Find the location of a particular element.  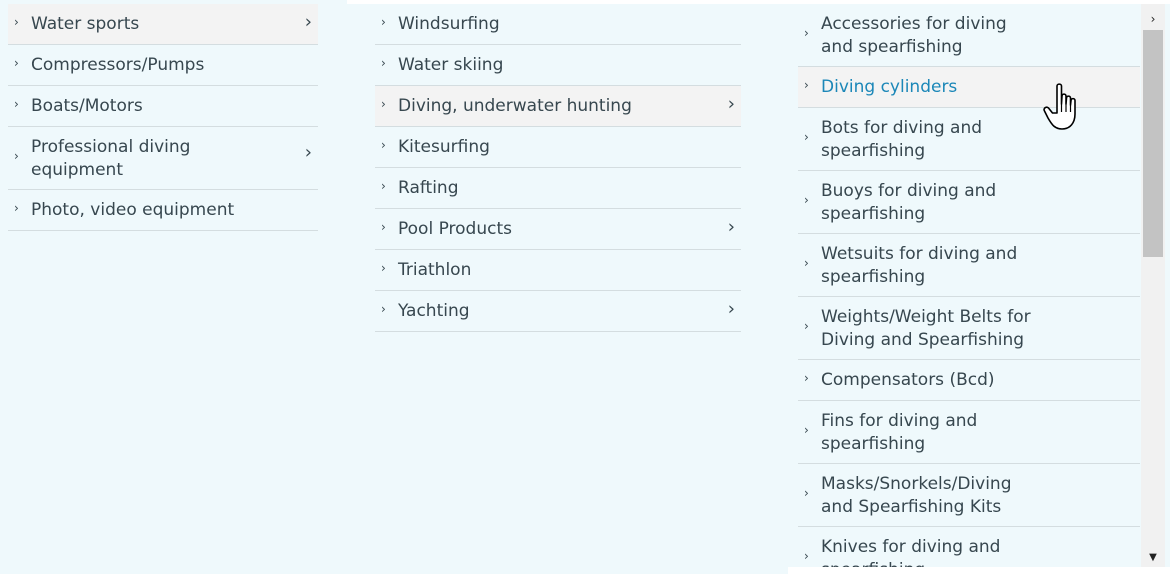

menu-item-label: Yachting is located at coordinates (434, 310).